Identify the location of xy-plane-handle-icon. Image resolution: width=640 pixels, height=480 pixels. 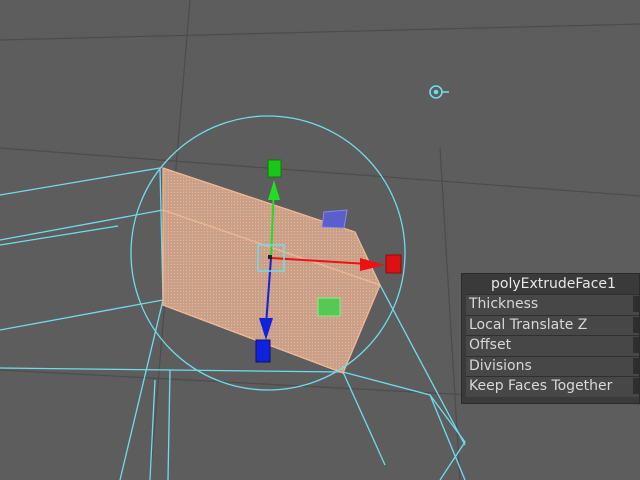
(334, 219).